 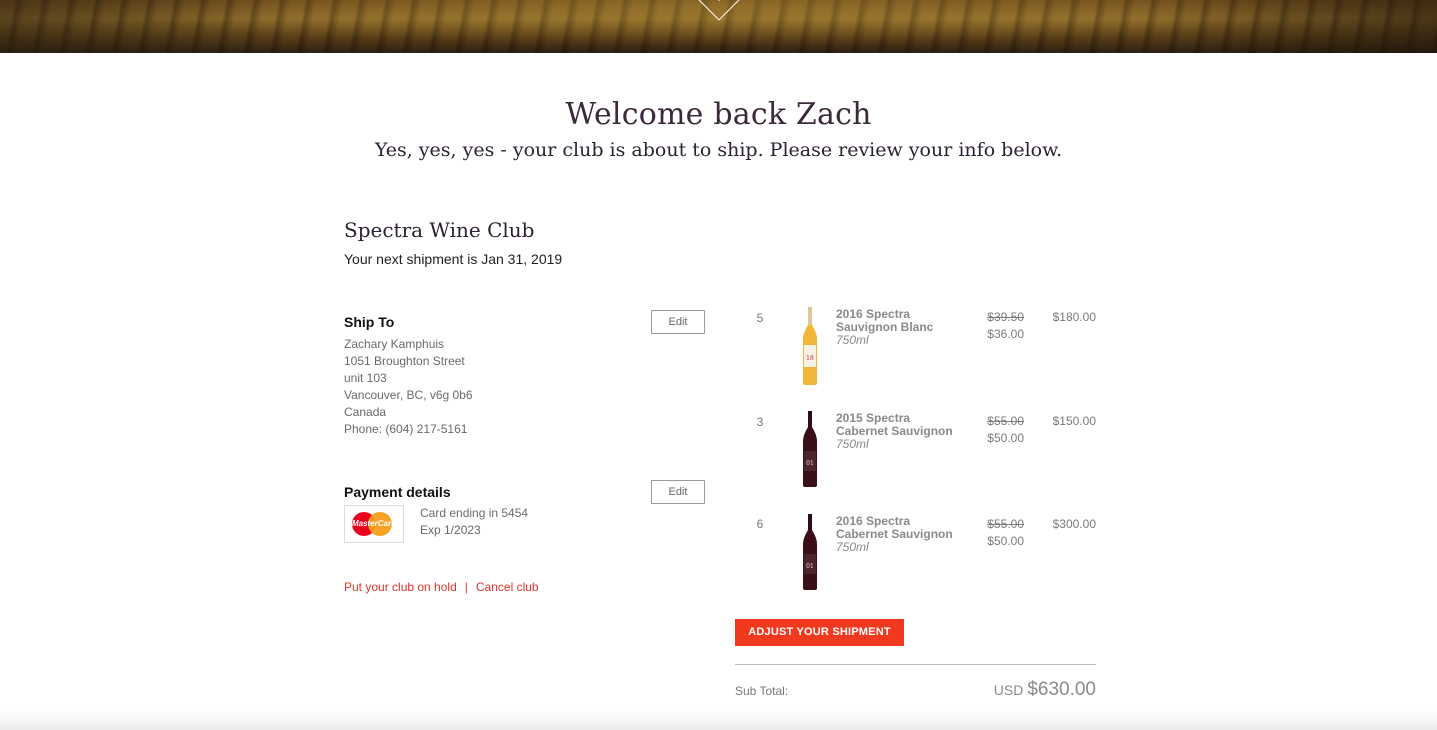 What do you see at coordinates (885, 320) in the screenshot?
I see `product-title: 2016 Spectra Sauvignon Blanc` at bounding box center [885, 320].